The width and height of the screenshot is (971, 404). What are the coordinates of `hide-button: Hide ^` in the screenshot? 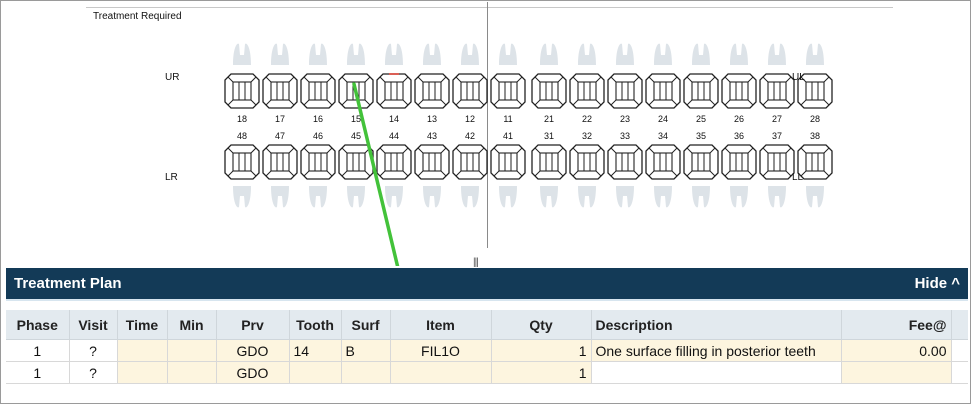 It's located at (937, 283).